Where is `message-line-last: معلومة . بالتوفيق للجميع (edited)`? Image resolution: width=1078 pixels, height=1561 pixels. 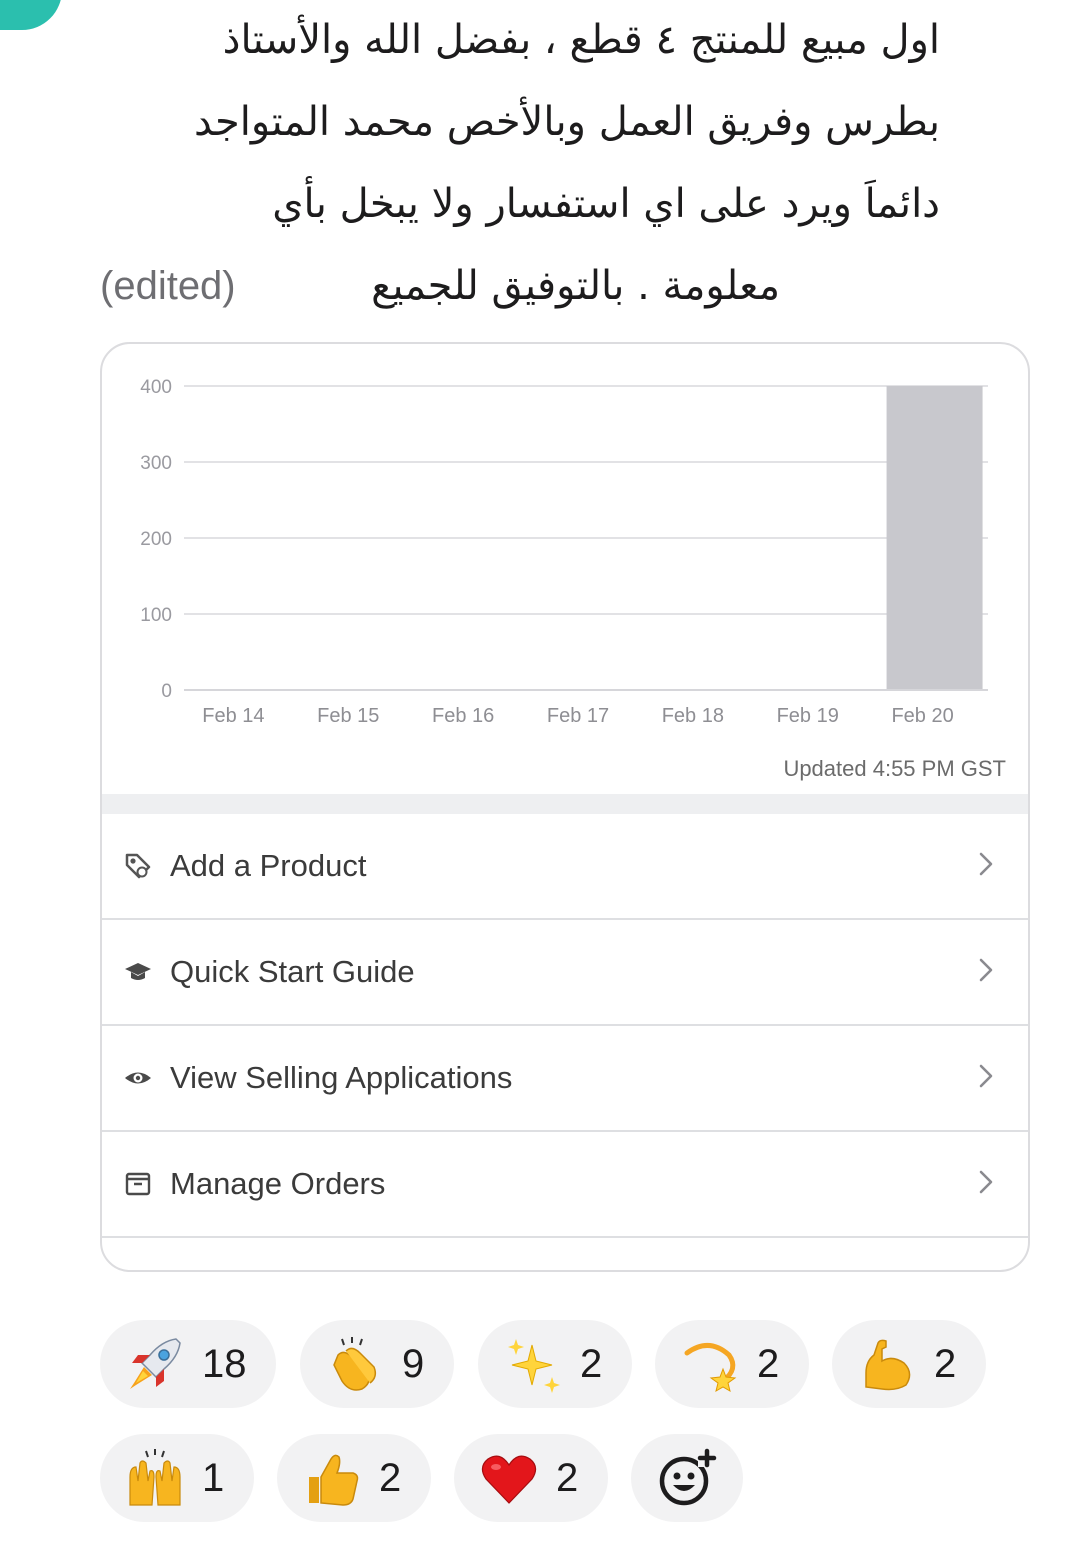
message-line-last: معلومة . بالتوفيق للجميع (edited) is located at coordinates (520, 287).